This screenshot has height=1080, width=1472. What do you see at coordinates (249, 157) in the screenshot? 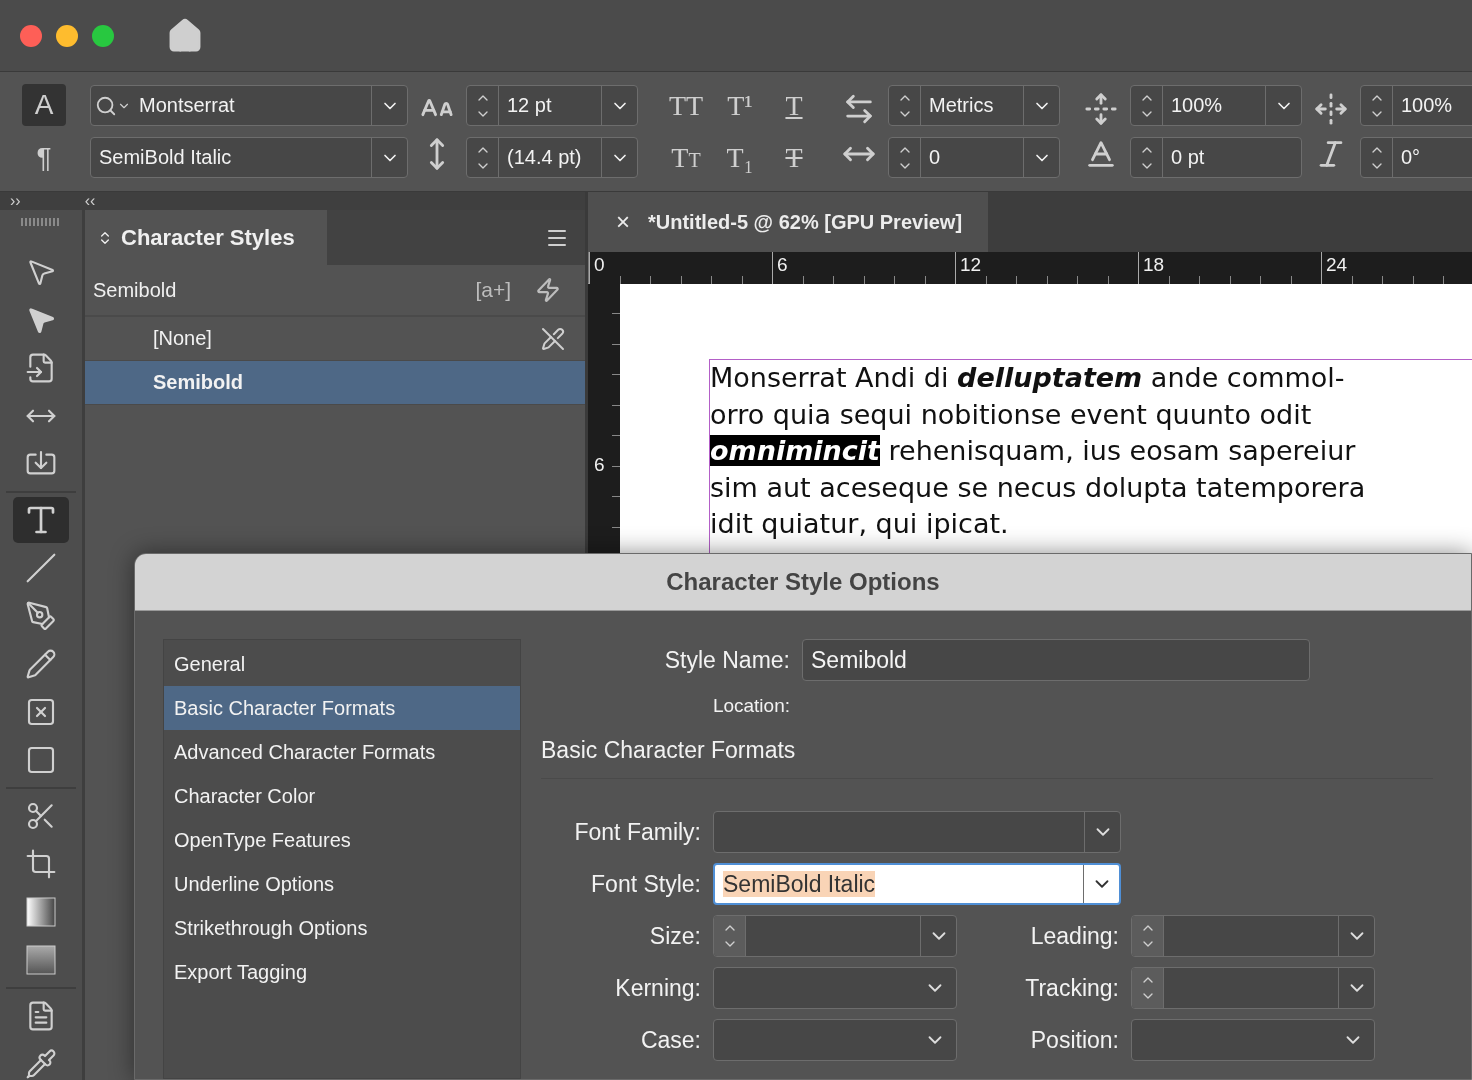
I see `font-style-combo: SemiBold Italic` at bounding box center [249, 157].